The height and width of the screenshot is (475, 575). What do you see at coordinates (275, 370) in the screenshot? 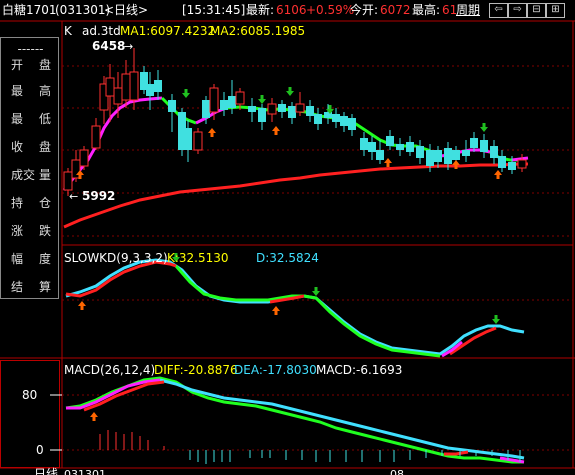
I see `macd-dea-value: DEA:-17.8030` at bounding box center [275, 370].